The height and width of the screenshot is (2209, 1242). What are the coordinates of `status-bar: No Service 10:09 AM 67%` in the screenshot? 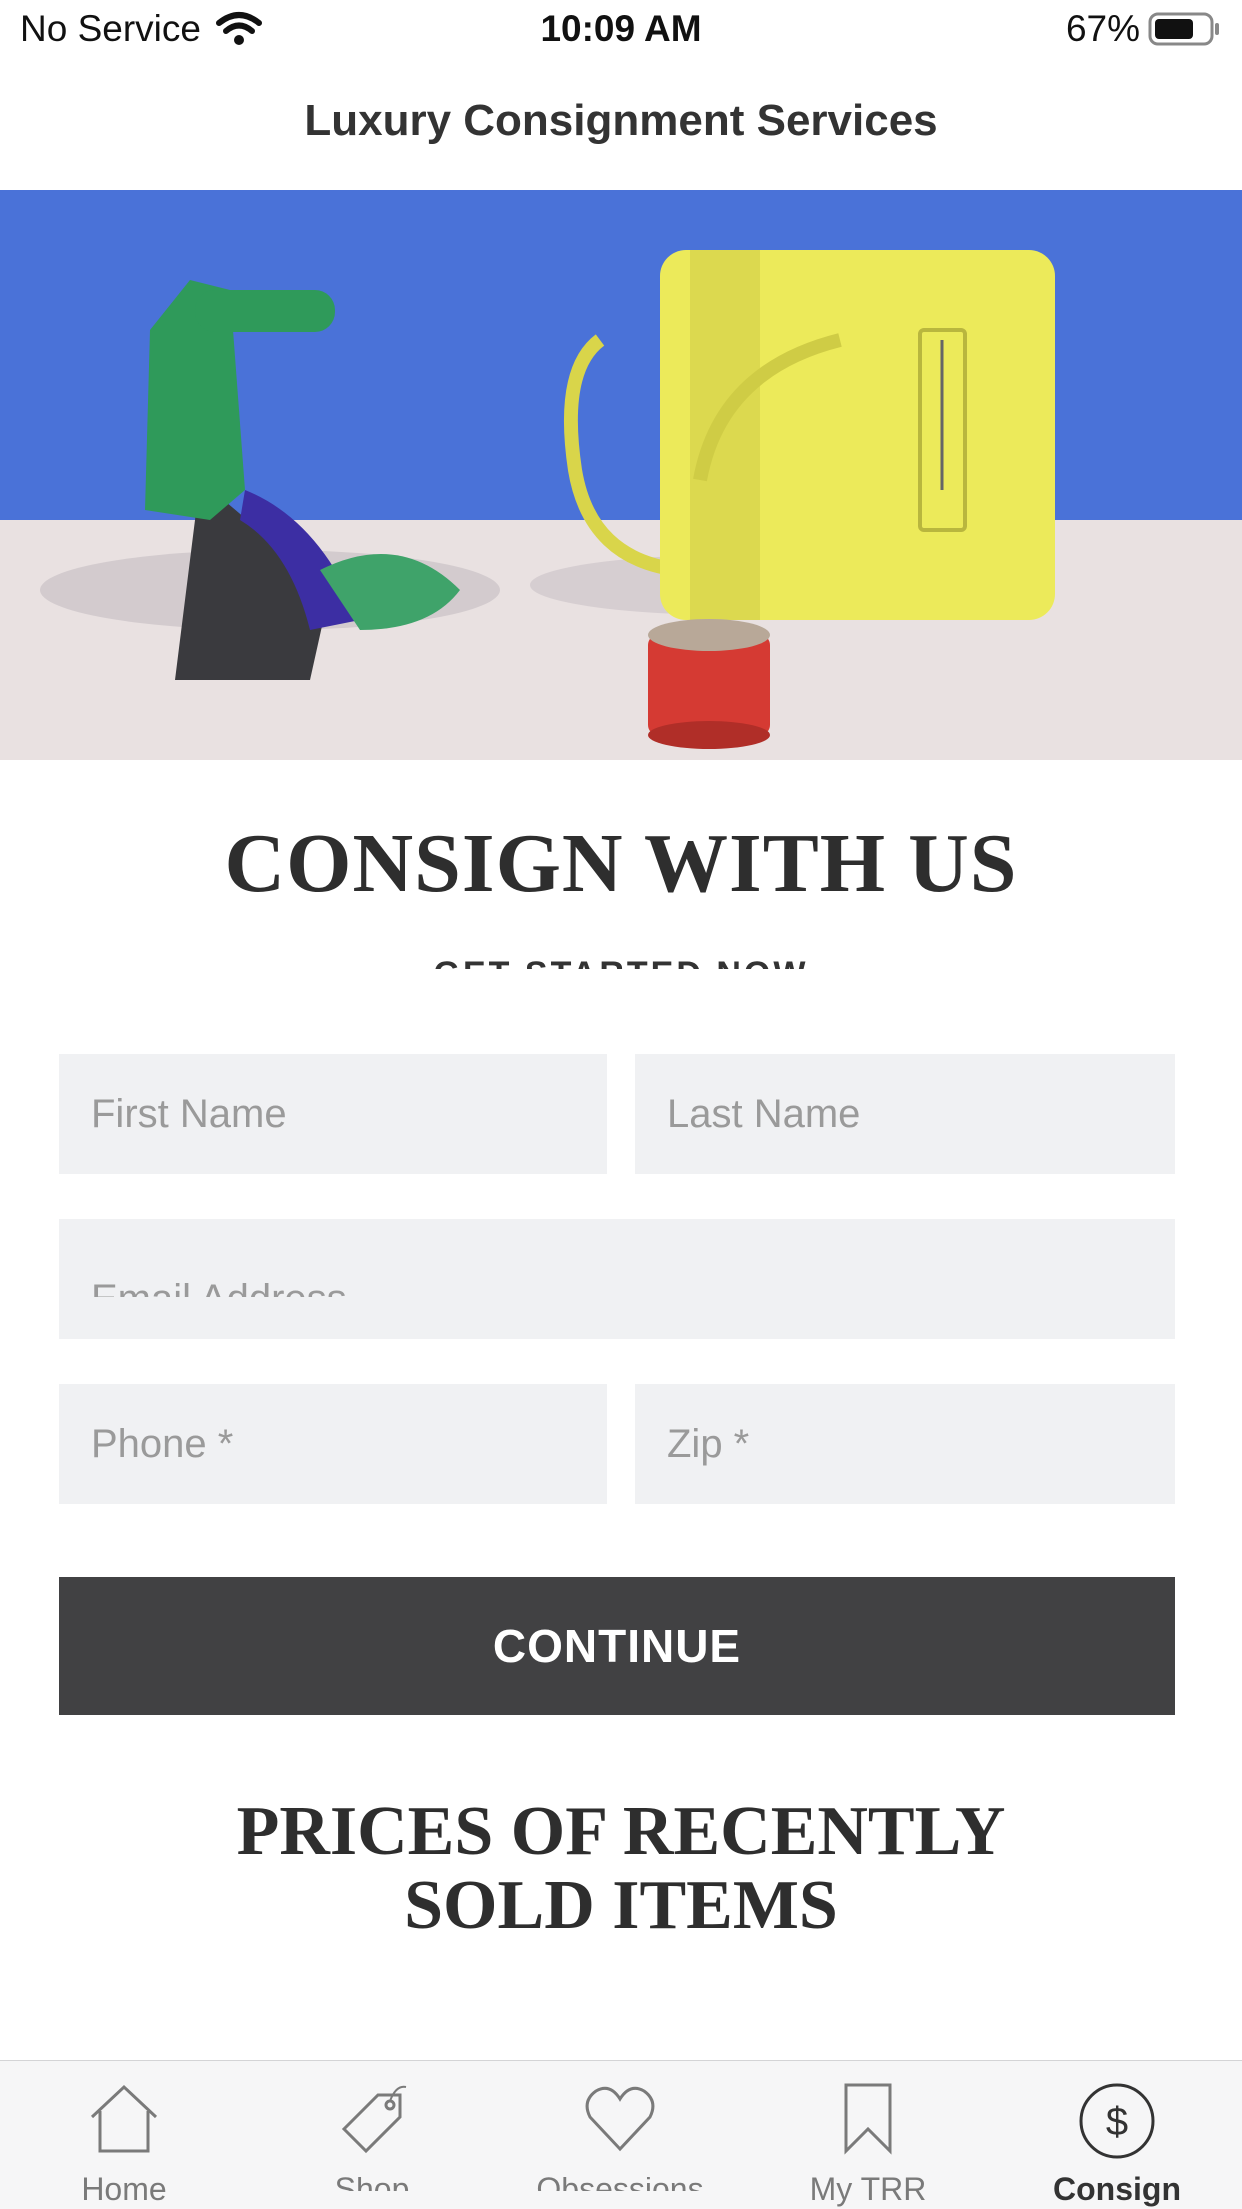 It's located at (621, 31).